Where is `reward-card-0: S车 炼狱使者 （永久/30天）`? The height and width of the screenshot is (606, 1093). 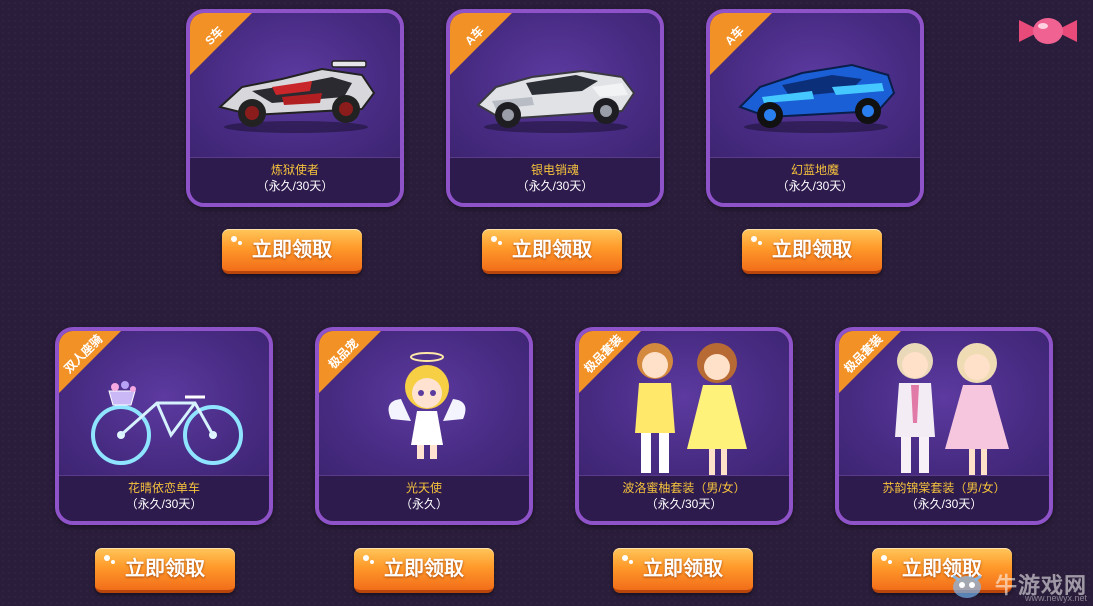
reward-card-0: S车 炼狱使者 （永久/30天） is located at coordinates (295, 108).